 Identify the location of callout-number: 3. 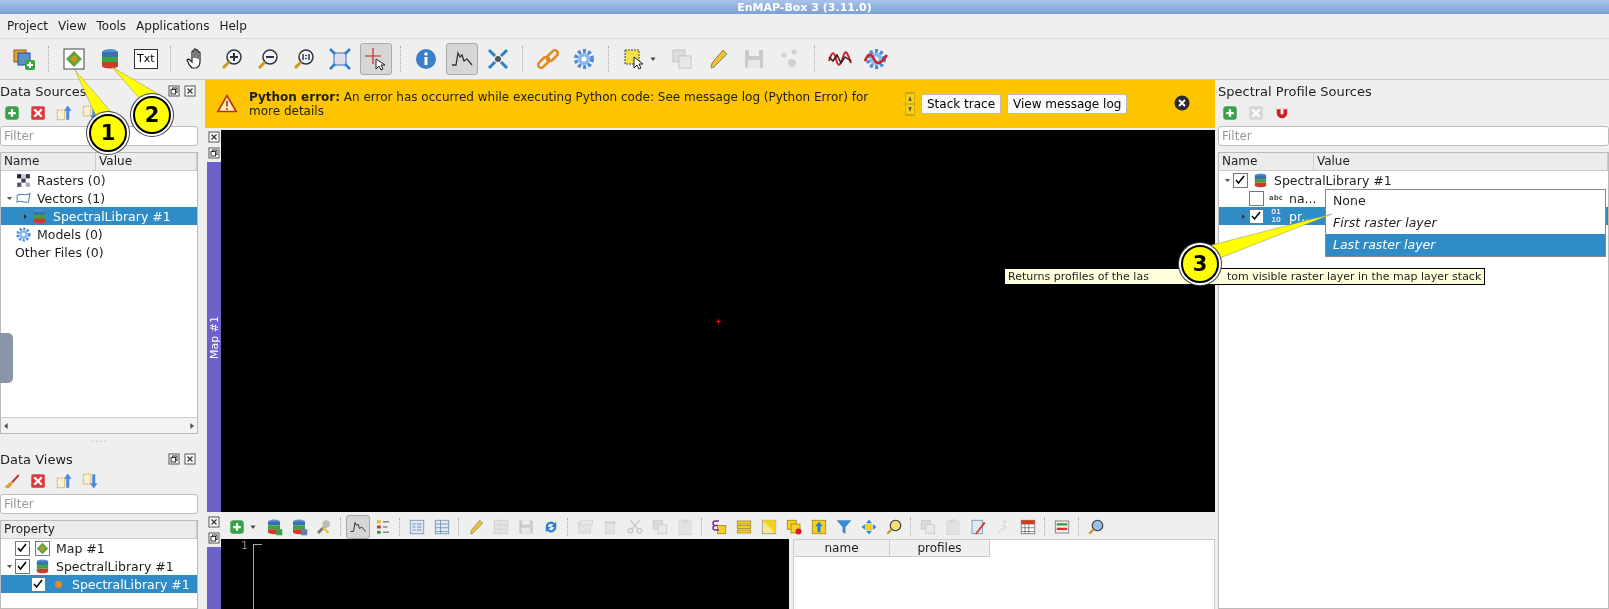
(1200, 264).